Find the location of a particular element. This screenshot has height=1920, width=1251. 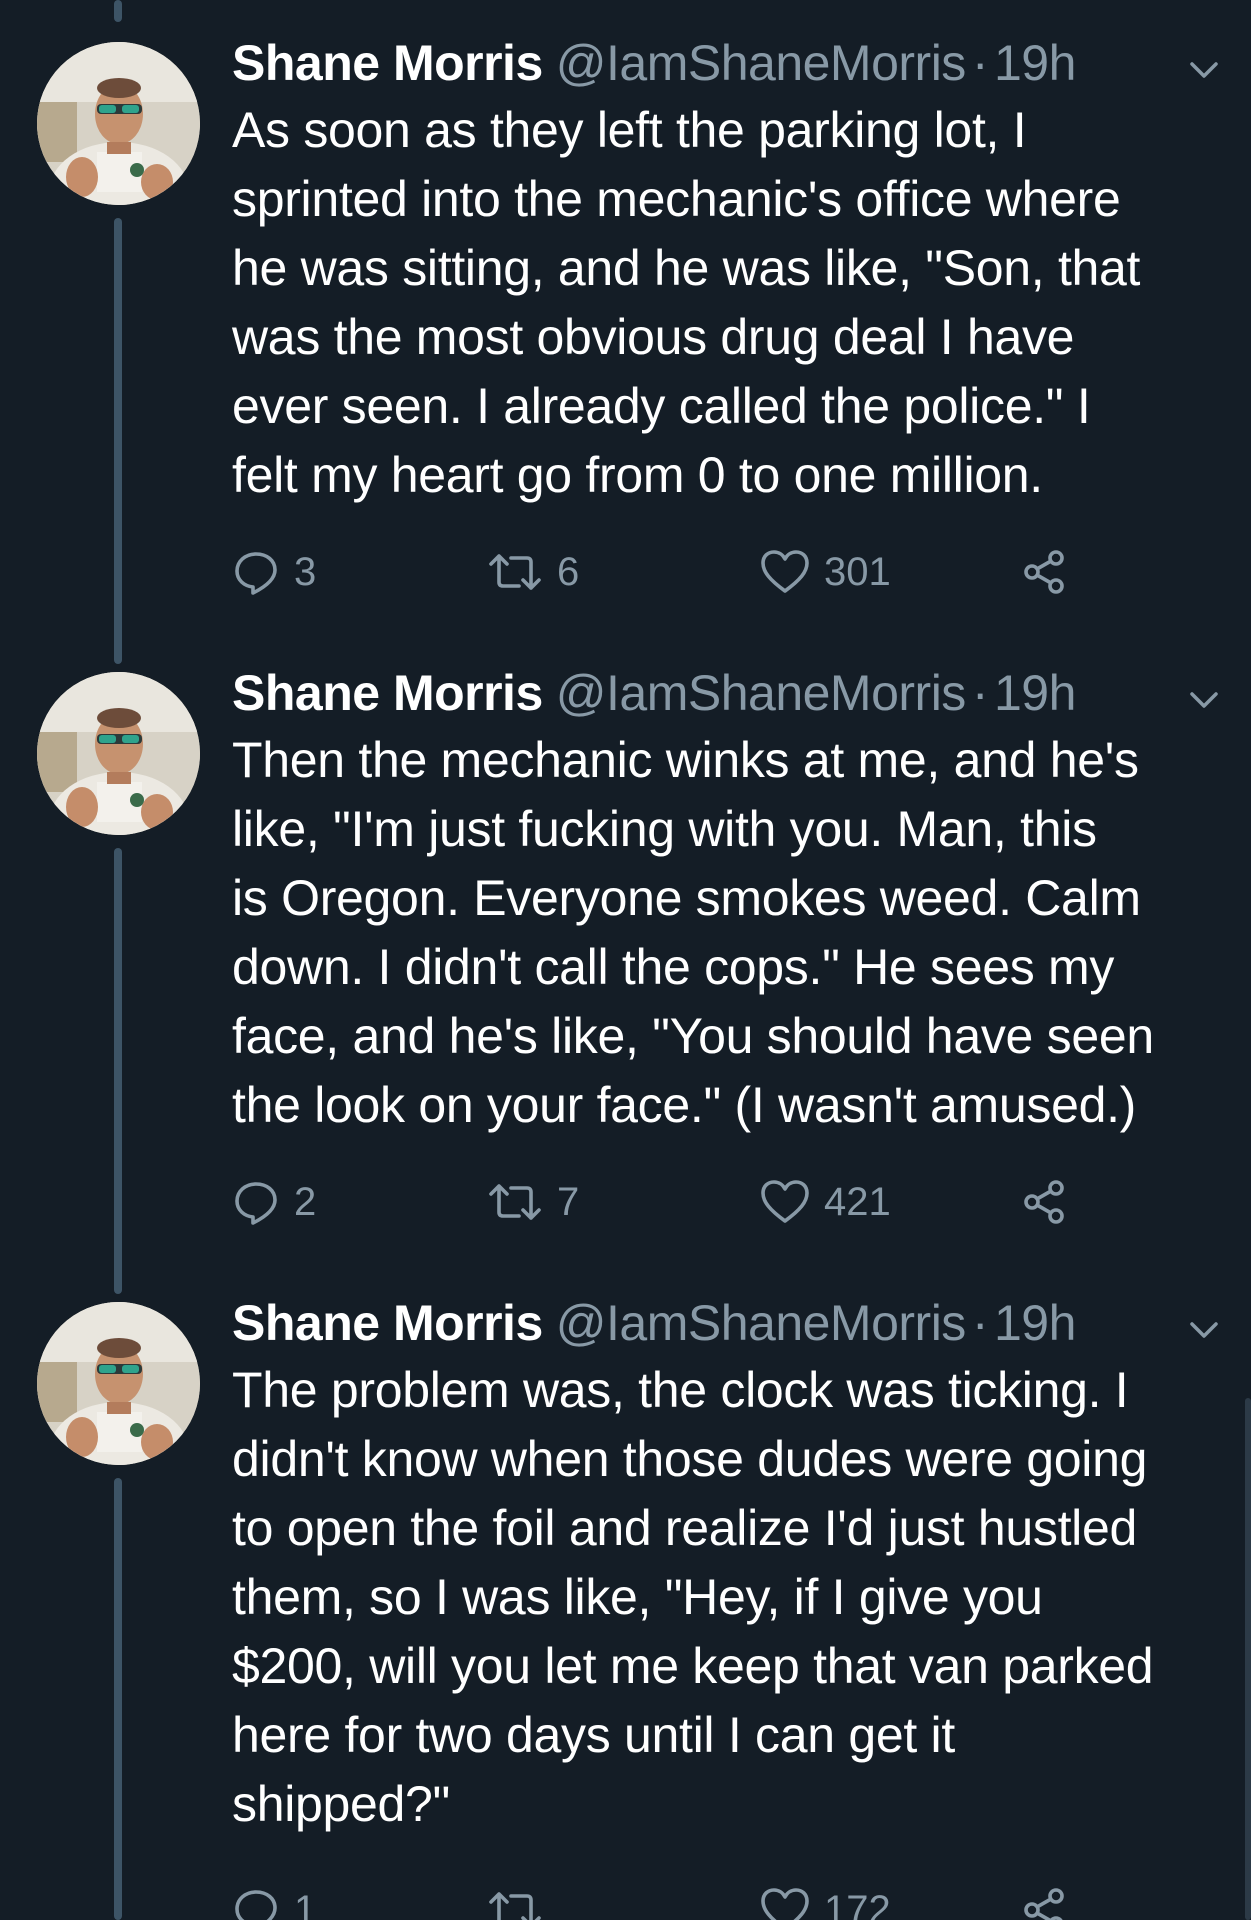

reply-button: 1 is located at coordinates (274, 1900).